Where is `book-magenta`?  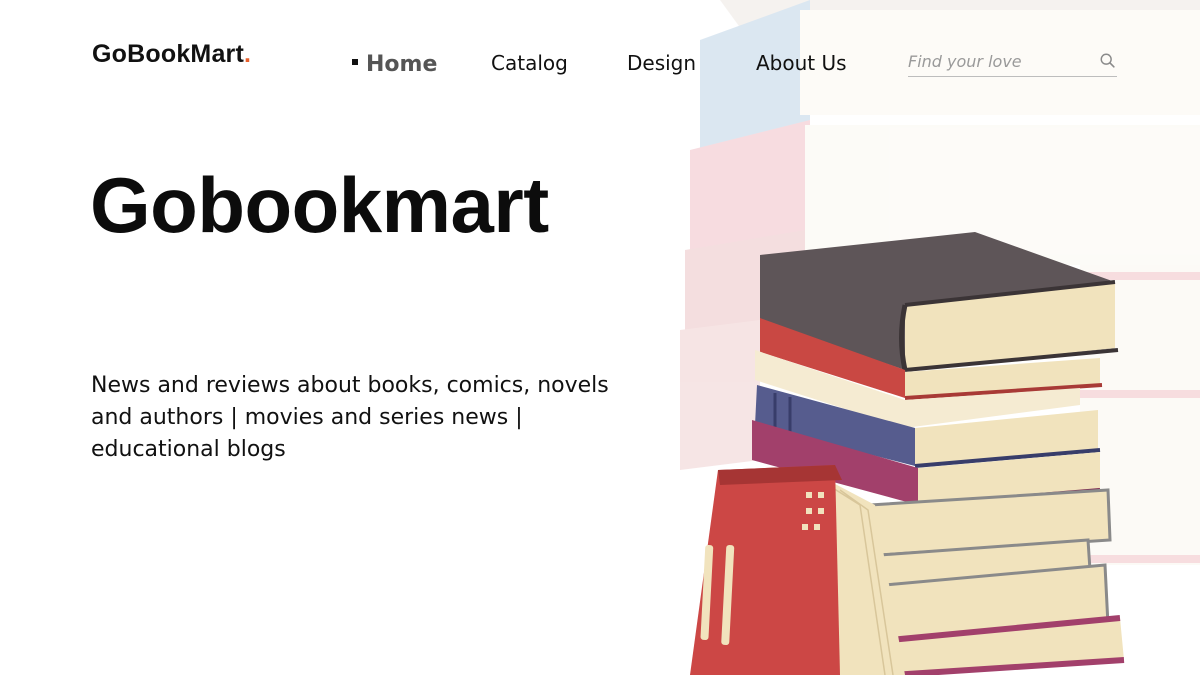
book-magenta is located at coordinates (926, 463).